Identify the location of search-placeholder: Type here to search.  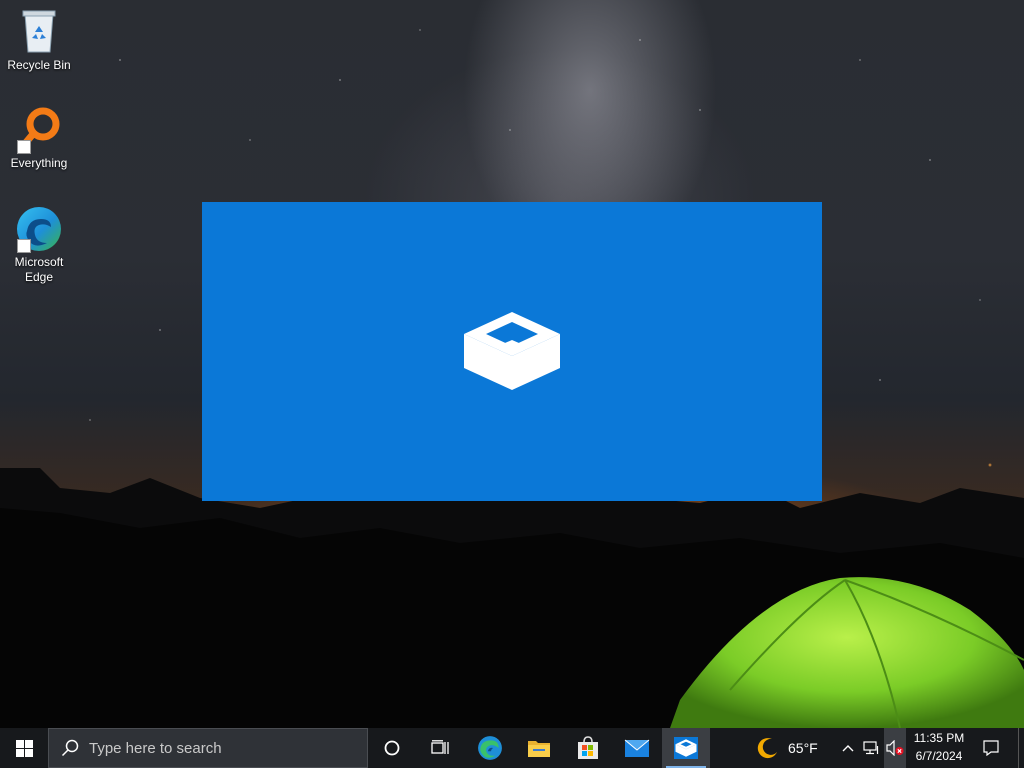
(155, 748).